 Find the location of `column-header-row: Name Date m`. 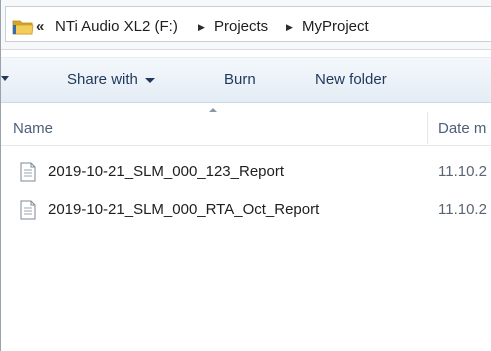

column-header-row: Name Date m is located at coordinates (246, 127).